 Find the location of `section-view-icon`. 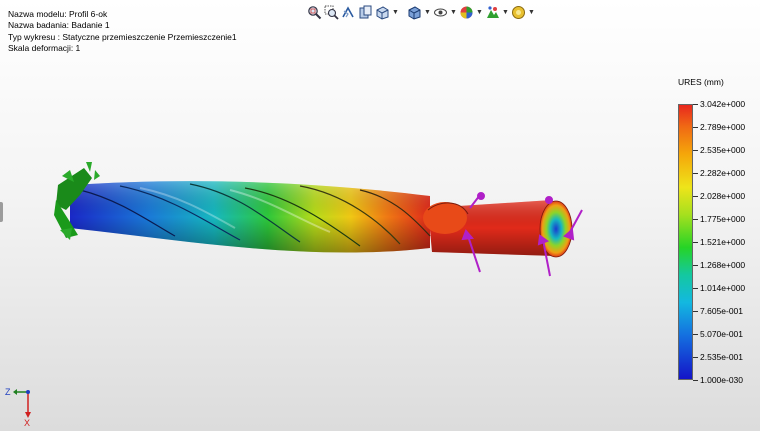

section-view-icon is located at coordinates (365, 12).